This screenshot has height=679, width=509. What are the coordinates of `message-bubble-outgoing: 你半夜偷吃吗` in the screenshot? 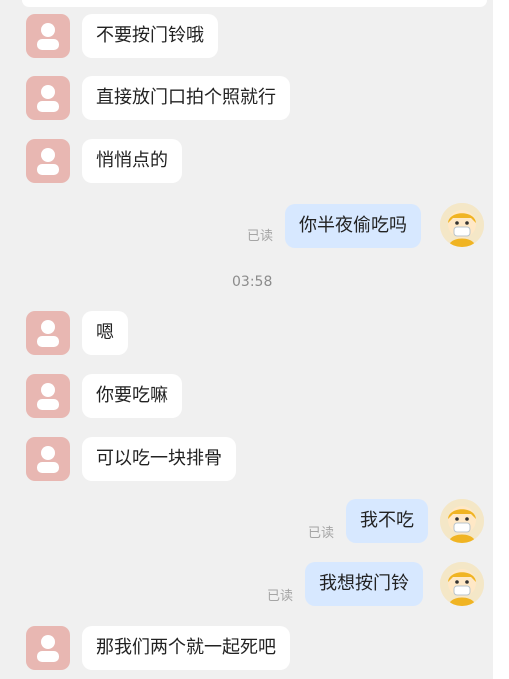 It's located at (353, 226).